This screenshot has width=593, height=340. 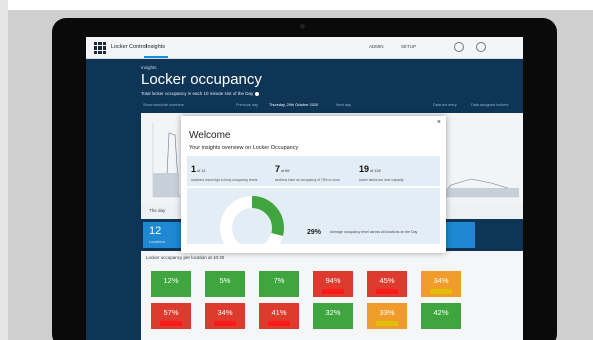 I want to click on occupancy-section-title: Locker occupancy per location at 10:40, so click(x=185, y=257).